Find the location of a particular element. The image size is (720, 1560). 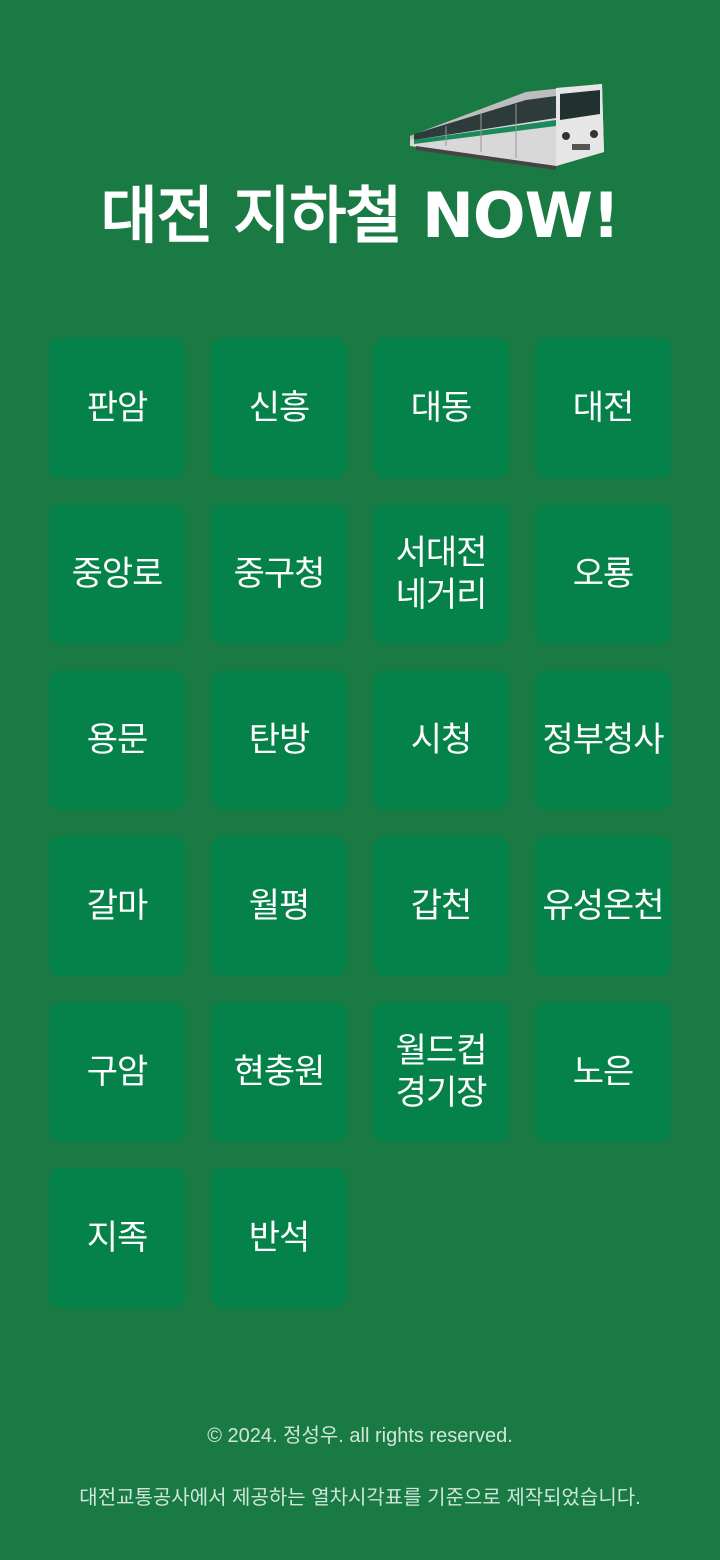

station-button: 대동 is located at coordinates (441, 408).